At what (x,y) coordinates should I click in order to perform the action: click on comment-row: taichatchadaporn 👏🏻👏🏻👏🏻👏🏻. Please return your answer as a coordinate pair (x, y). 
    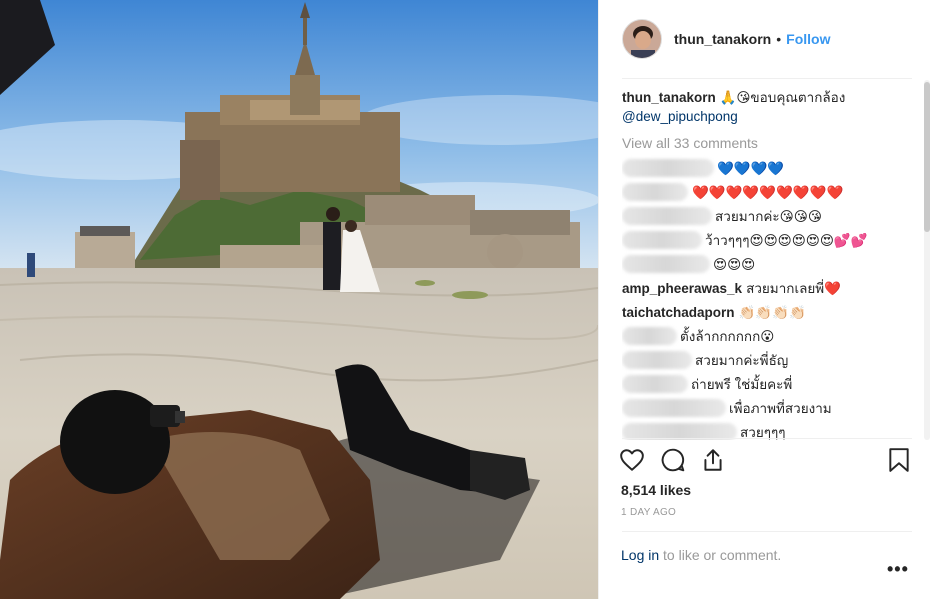
    Looking at the image, I should click on (767, 312).